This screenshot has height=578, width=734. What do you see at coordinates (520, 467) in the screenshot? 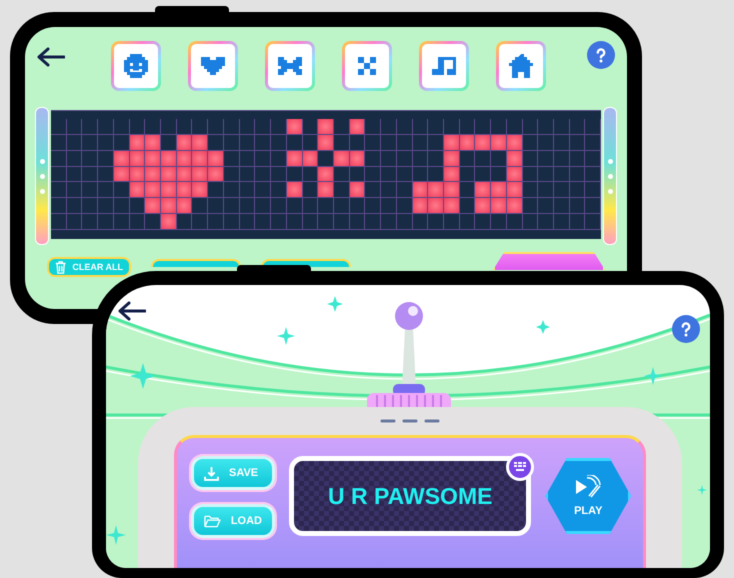
I see `keyboard-button` at bounding box center [520, 467].